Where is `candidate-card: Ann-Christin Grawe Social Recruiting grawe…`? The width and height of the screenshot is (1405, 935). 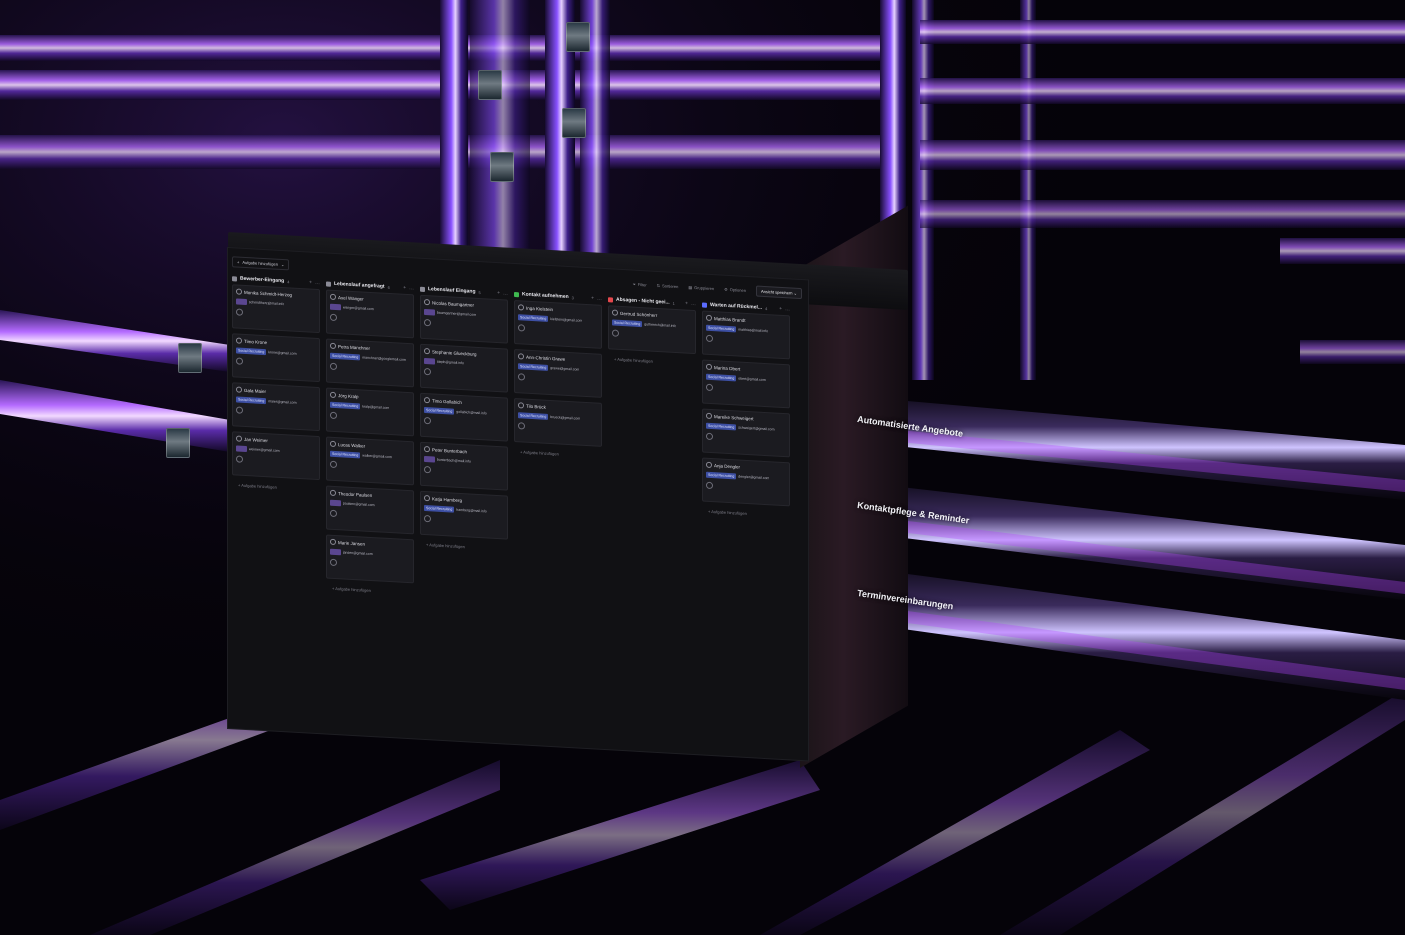 candidate-card: Ann-Christin Grawe Social Recruiting grawe… is located at coordinates (558, 373).